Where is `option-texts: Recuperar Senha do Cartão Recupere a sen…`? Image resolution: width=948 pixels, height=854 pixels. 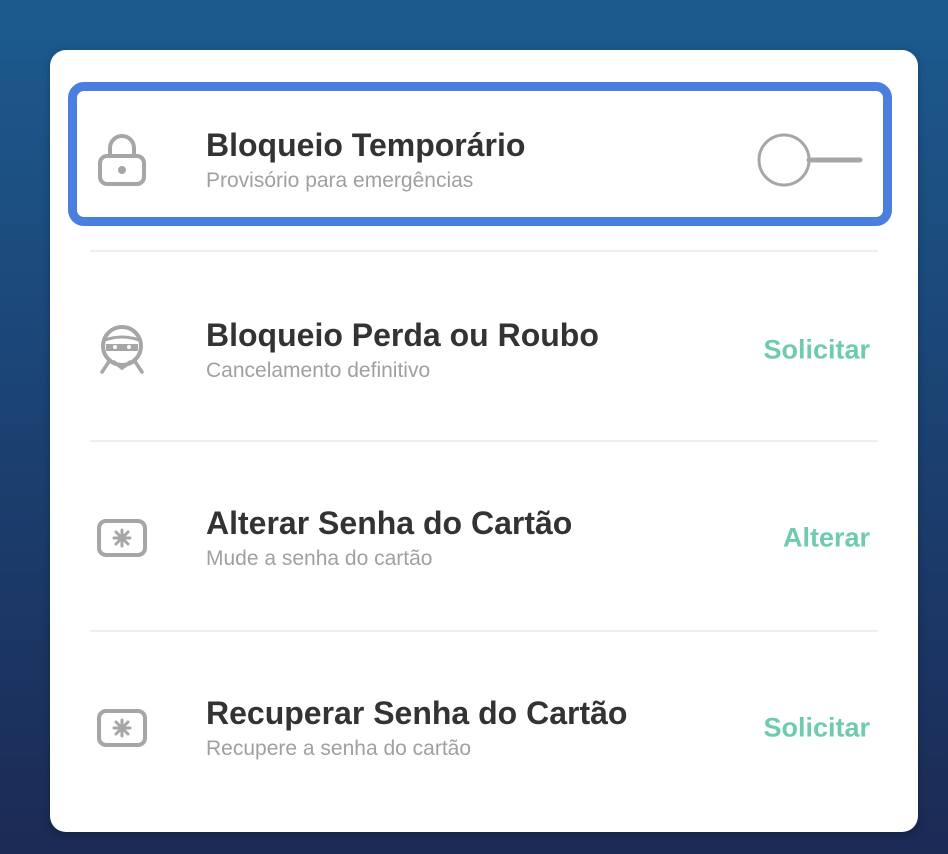 option-texts: Recuperar Senha do Cartão Recupere a sen… is located at coordinates (416, 728).